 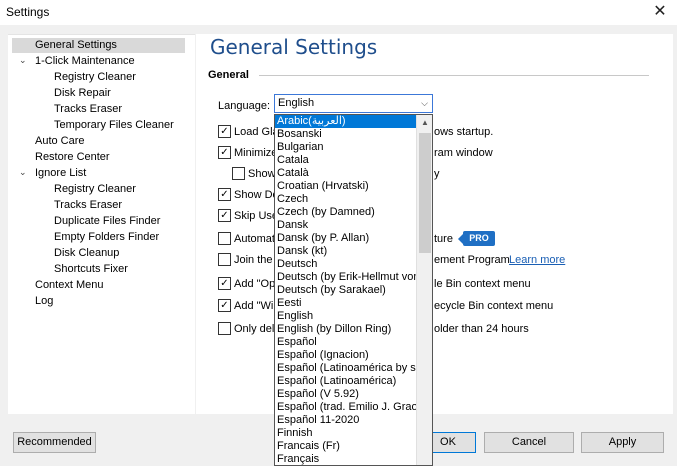 What do you see at coordinates (224, 328) in the screenshot?
I see `only-delete-checkbox` at bounding box center [224, 328].